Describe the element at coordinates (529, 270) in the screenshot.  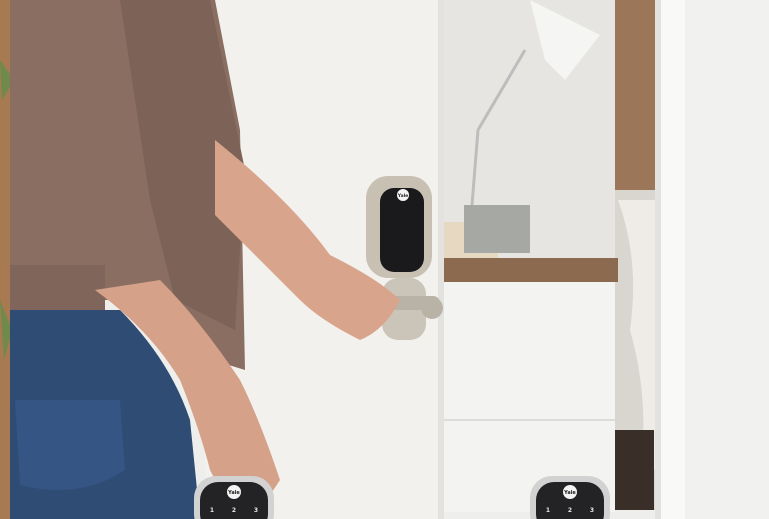
I see `wood-shelf` at that location.